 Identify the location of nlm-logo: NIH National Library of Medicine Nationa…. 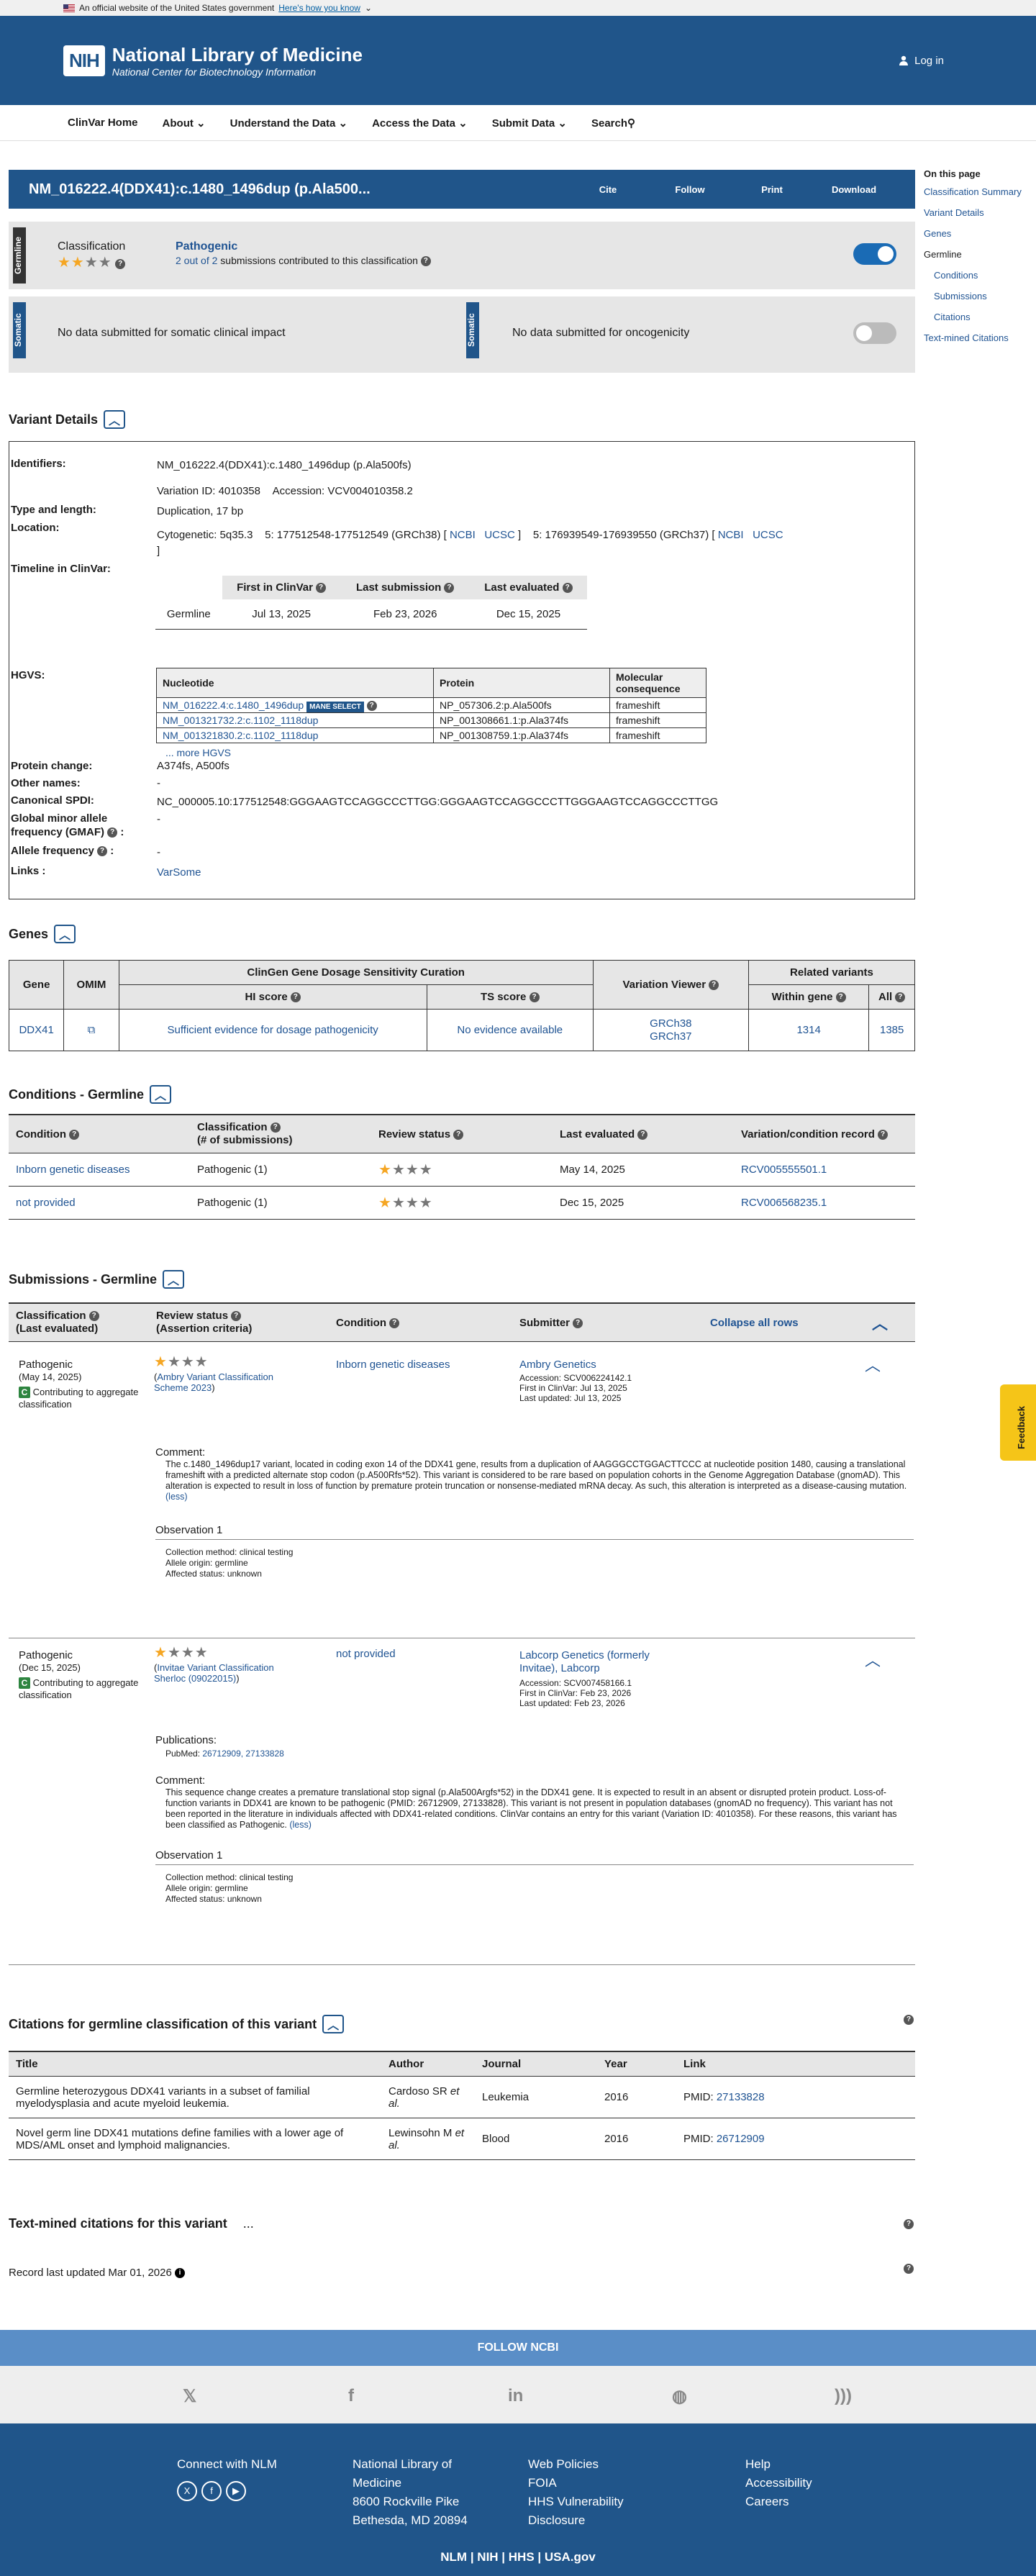
(213, 61).